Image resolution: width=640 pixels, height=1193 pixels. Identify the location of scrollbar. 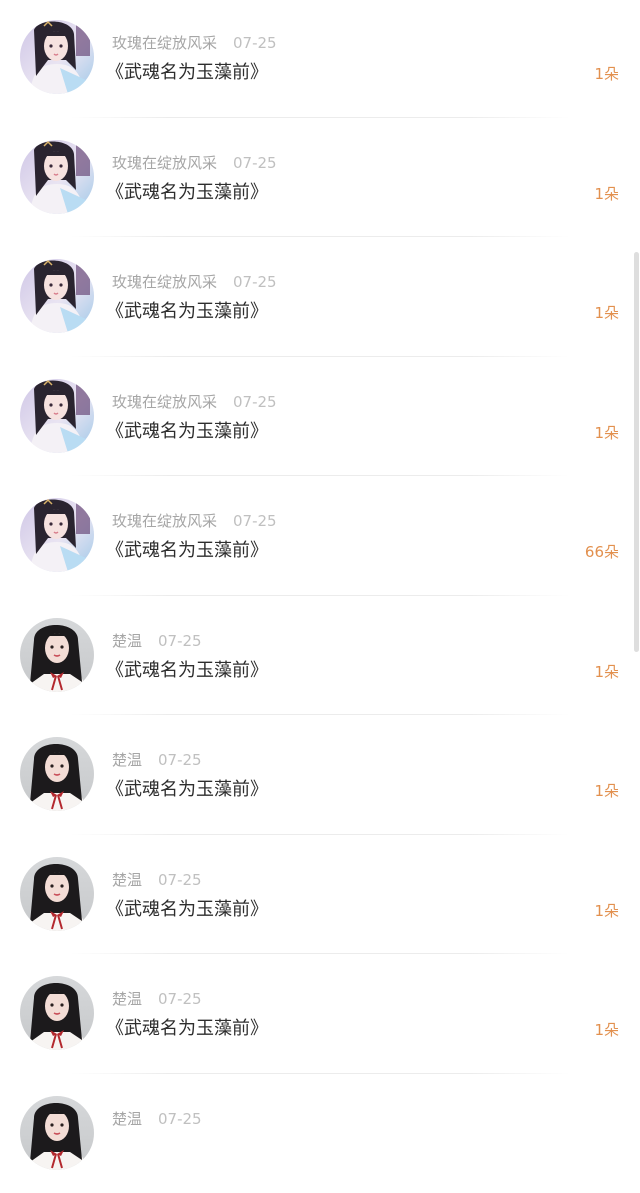
(636, 452).